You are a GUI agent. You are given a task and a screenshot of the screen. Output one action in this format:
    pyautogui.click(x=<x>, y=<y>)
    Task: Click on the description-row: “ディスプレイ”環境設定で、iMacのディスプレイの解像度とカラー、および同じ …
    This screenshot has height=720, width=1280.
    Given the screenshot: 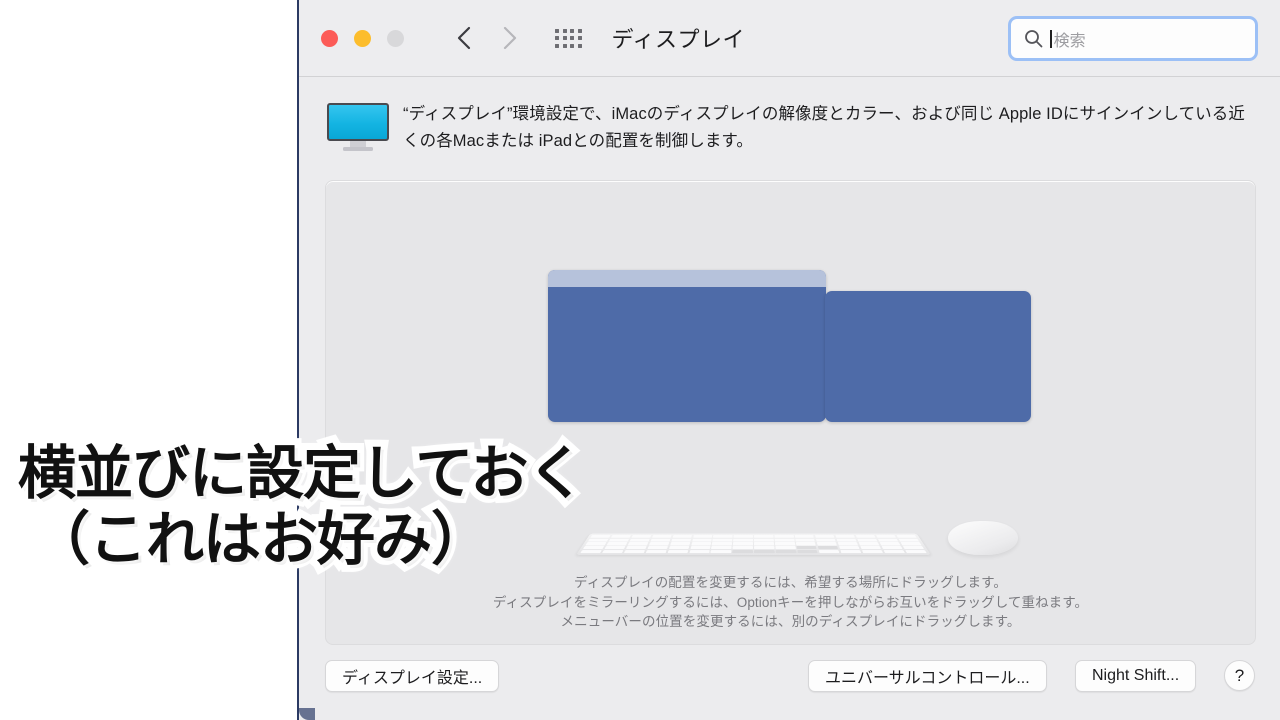 What is the action you would take?
    pyautogui.click(x=789, y=116)
    